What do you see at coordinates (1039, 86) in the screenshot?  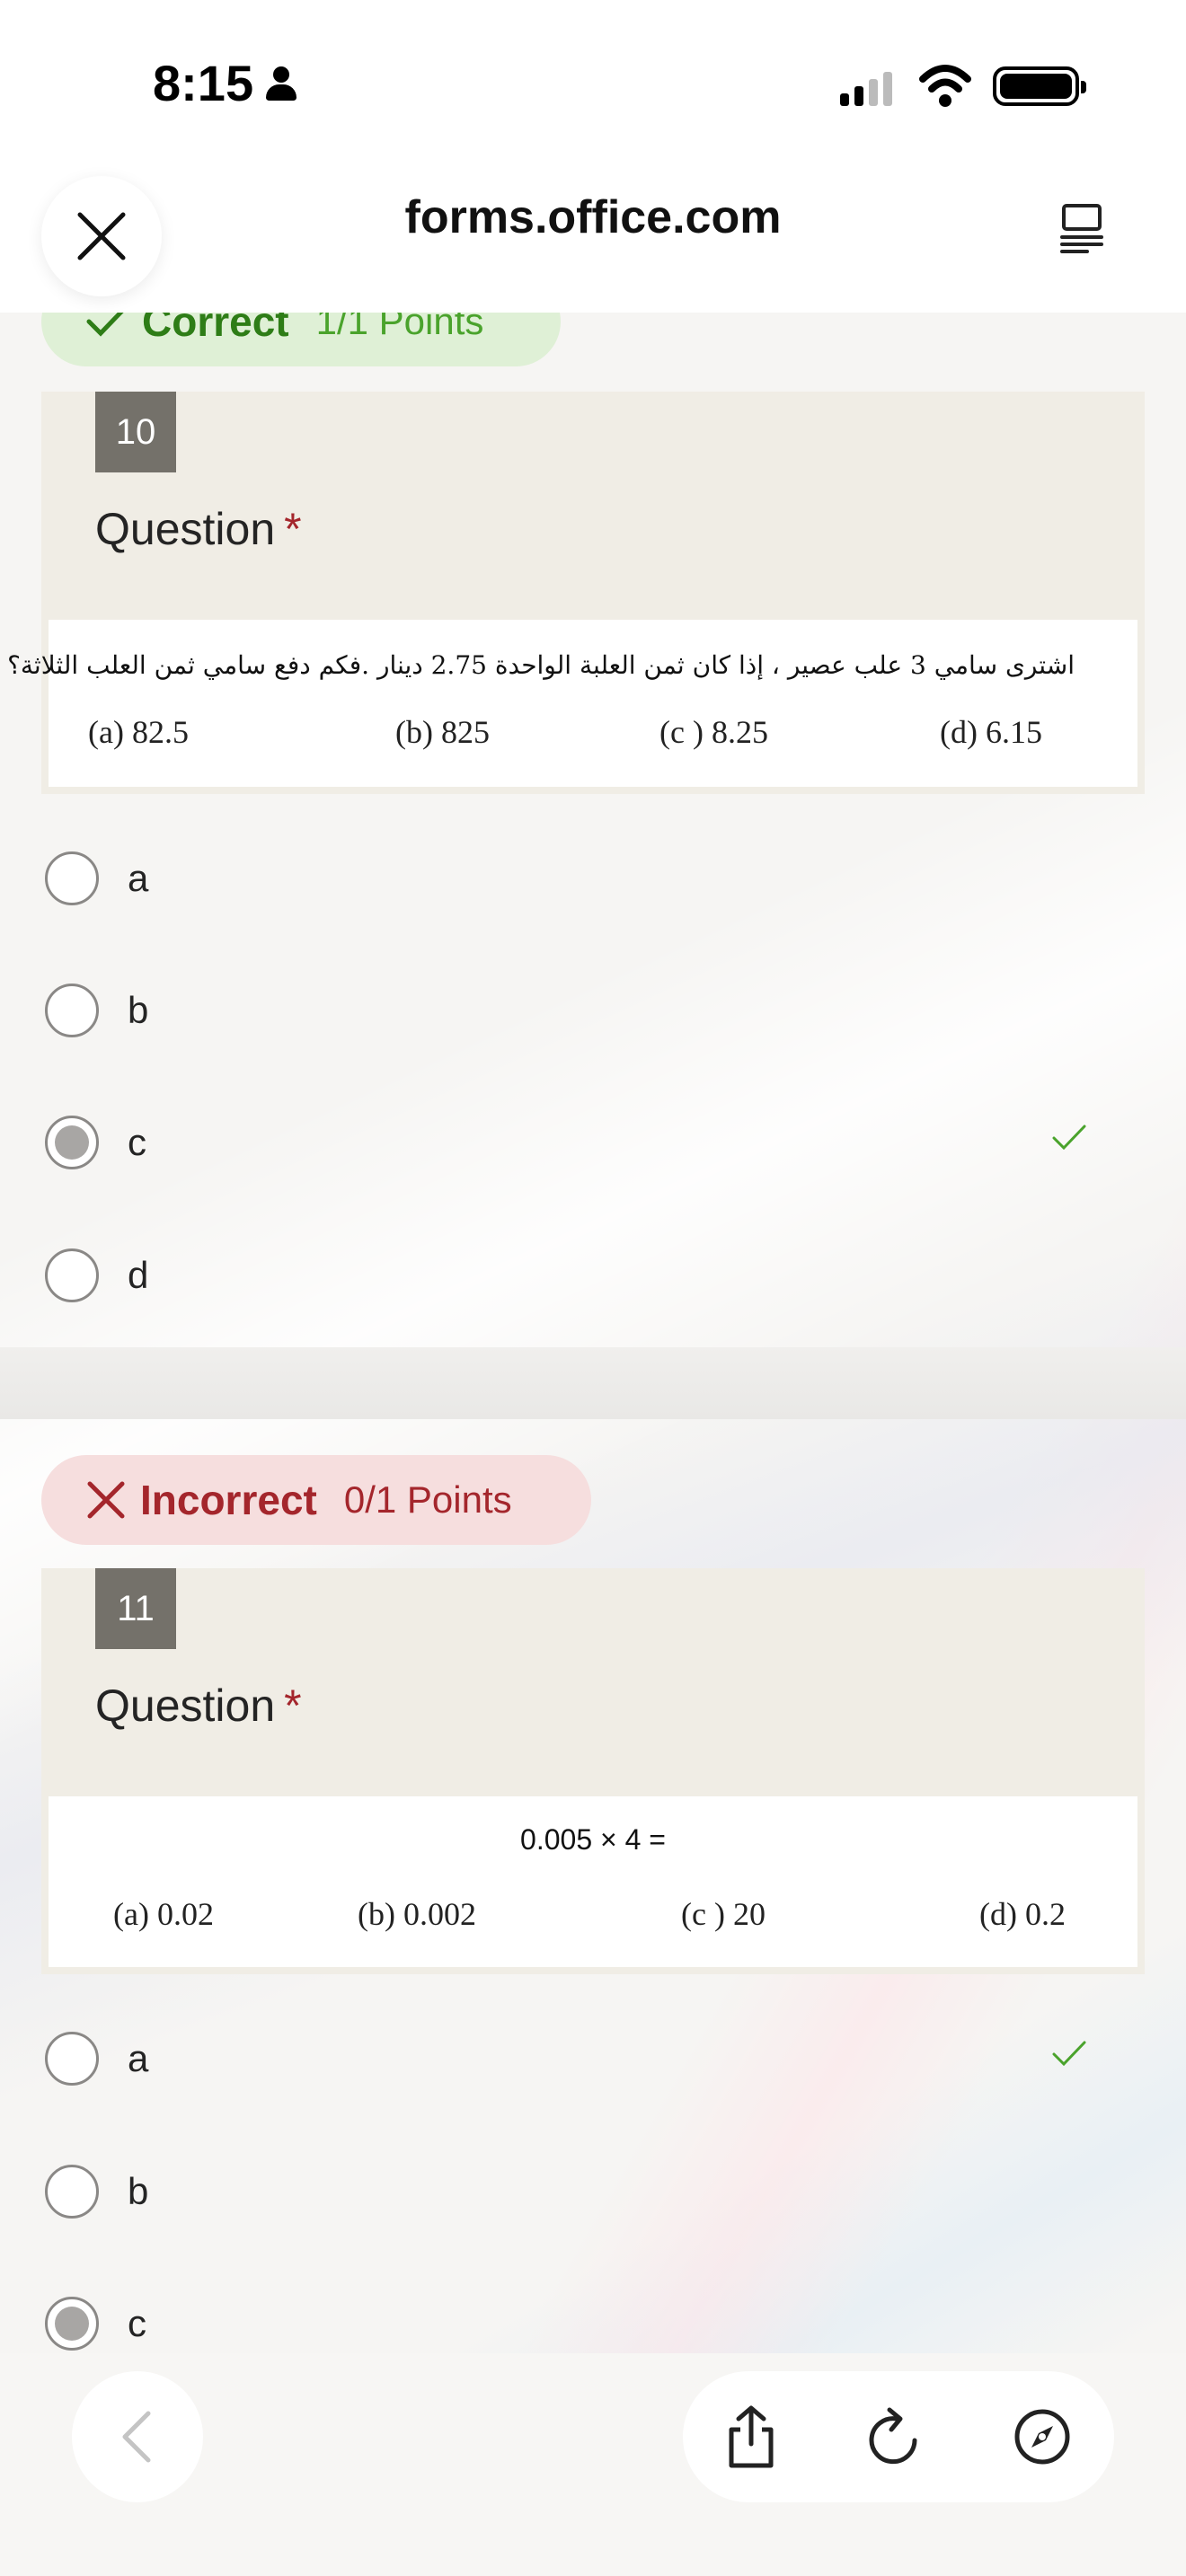 I see `battery-icon` at bounding box center [1039, 86].